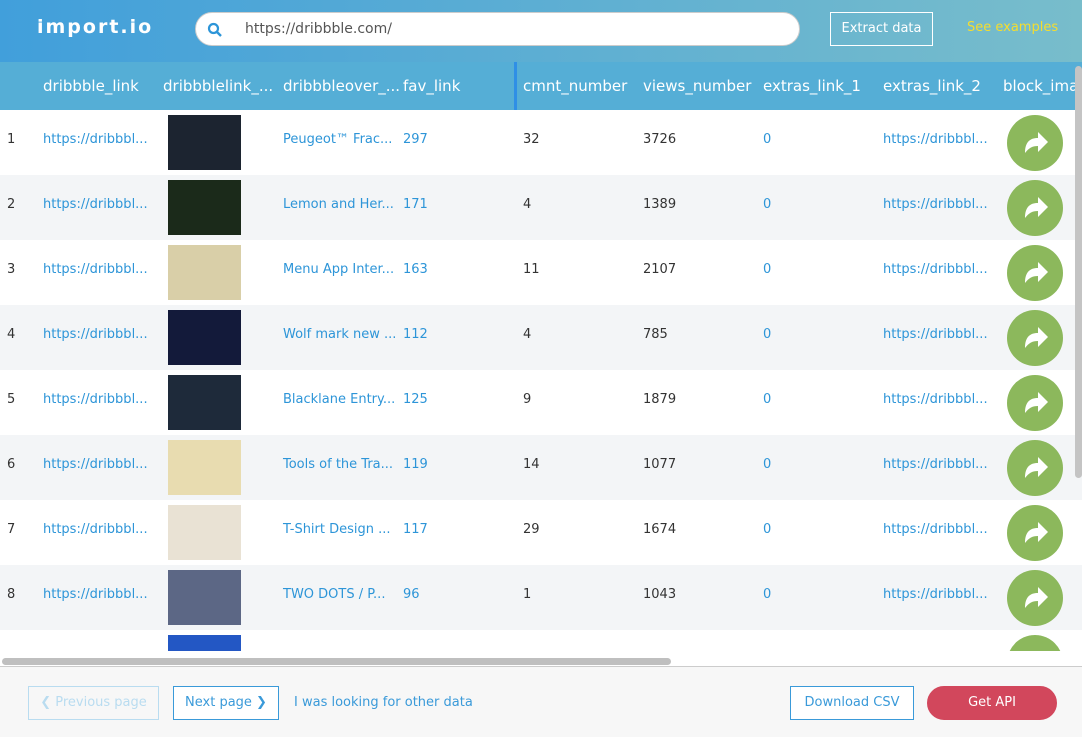 The image size is (1082, 737). I want to click on fav-link: 112, so click(415, 334).